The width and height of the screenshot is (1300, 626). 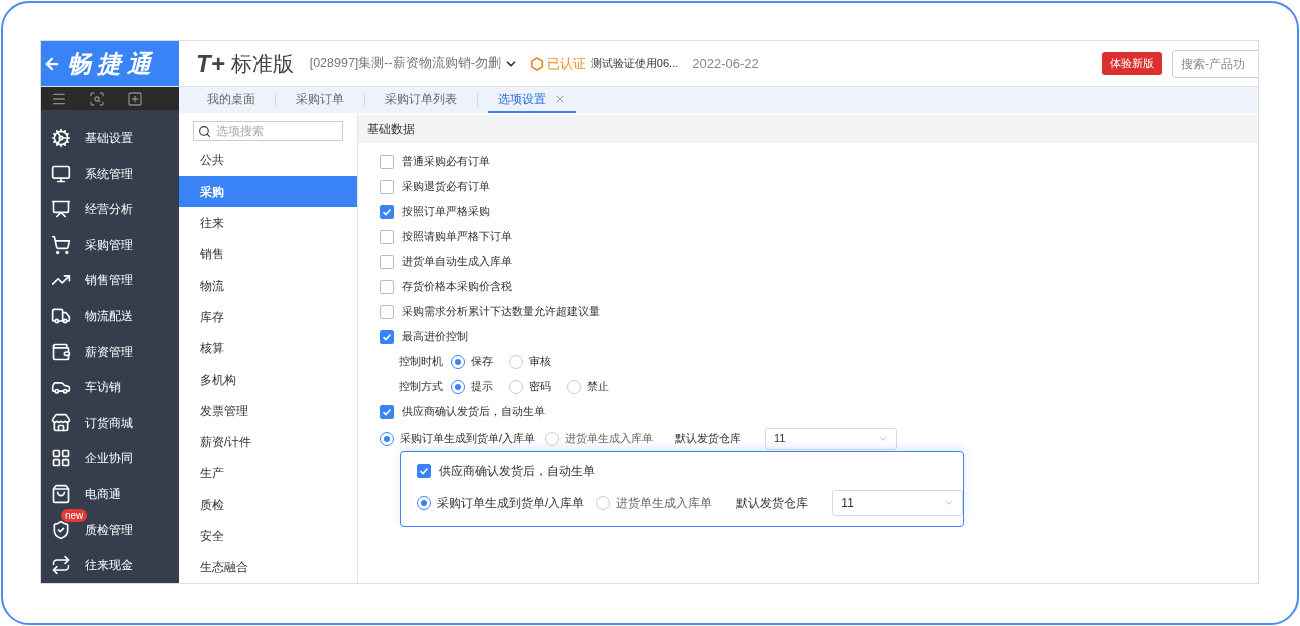 I want to click on certified-icon, so click(x=536, y=63).